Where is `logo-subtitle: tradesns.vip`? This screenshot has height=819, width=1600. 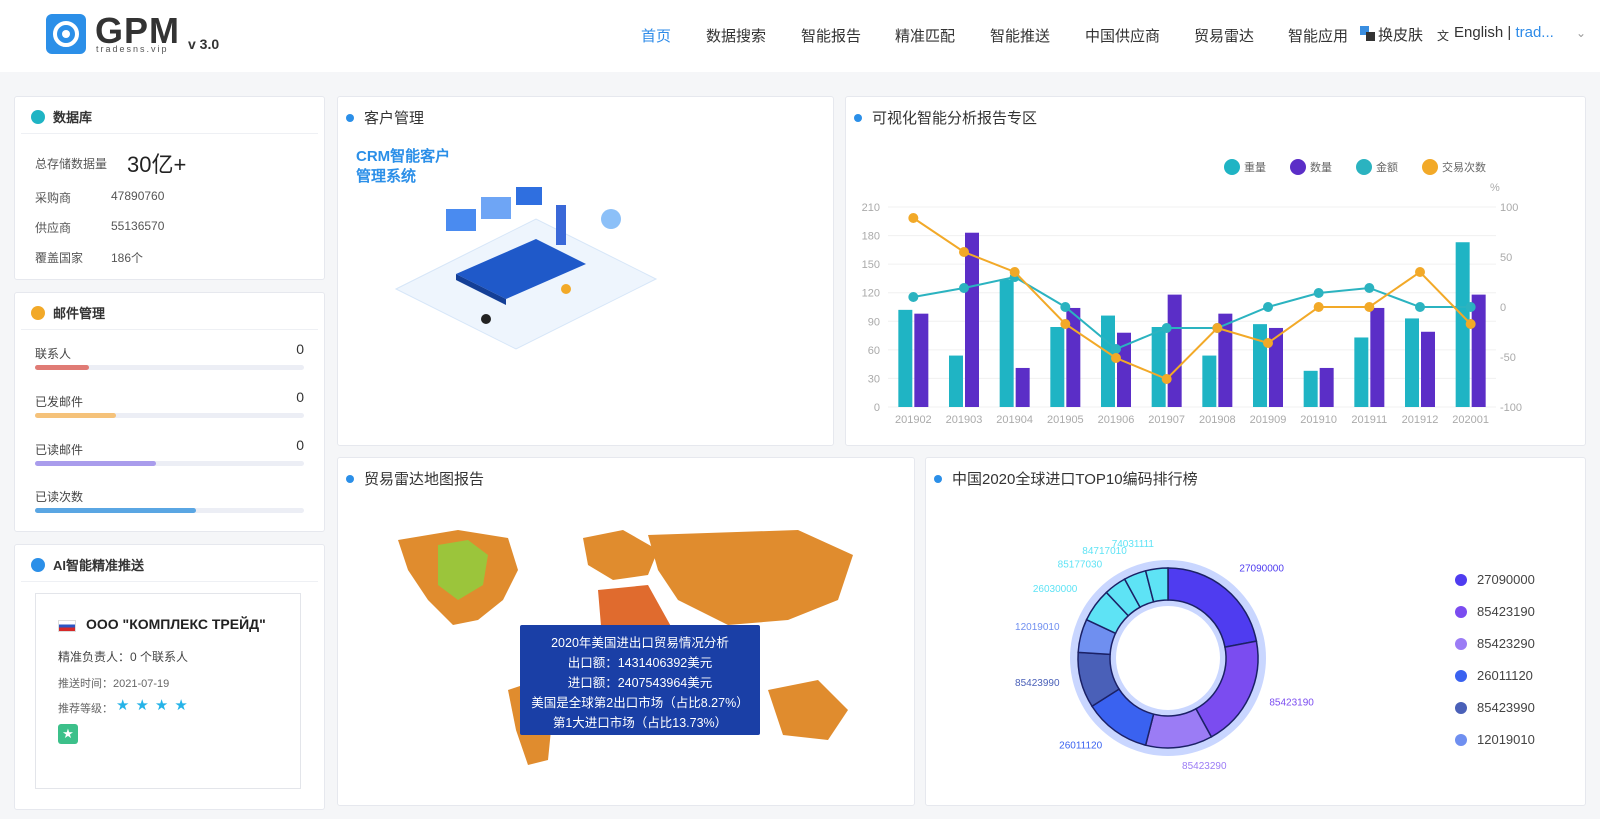 logo-subtitle: tradesns.vip is located at coordinates (132, 49).